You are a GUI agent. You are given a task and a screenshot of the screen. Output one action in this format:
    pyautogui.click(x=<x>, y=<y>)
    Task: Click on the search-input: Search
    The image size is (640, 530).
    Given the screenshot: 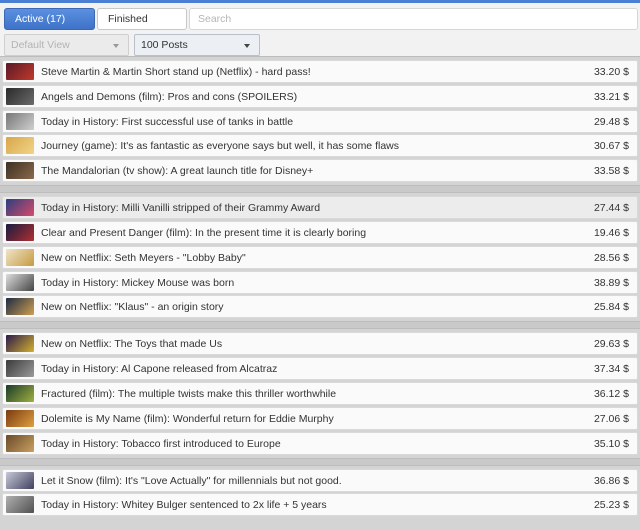 What is the action you would take?
    pyautogui.click(x=413, y=19)
    